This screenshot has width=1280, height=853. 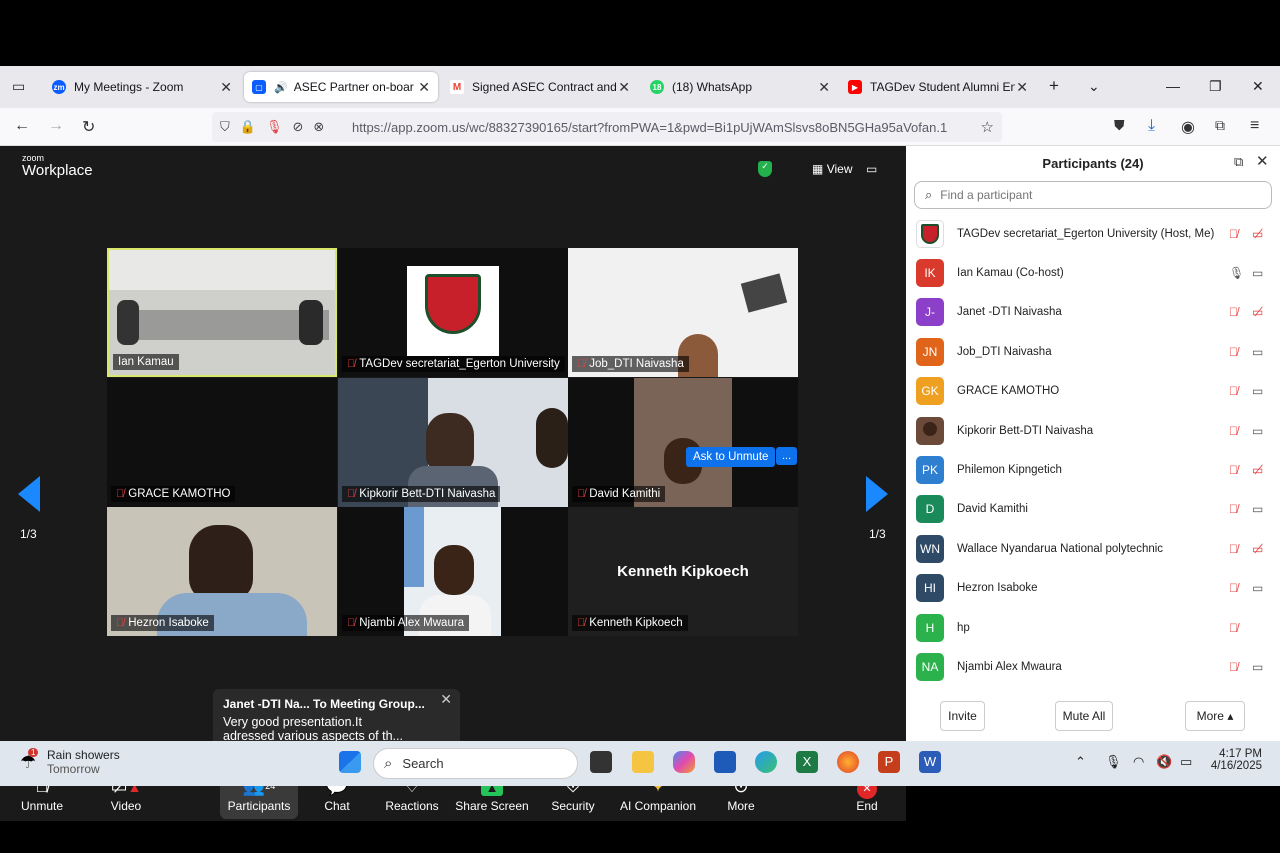 What do you see at coordinates (1093, 588) in the screenshot?
I see `participant-row: HI Hezron Isaboke 🎙̸ ▭` at bounding box center [1093, 588].